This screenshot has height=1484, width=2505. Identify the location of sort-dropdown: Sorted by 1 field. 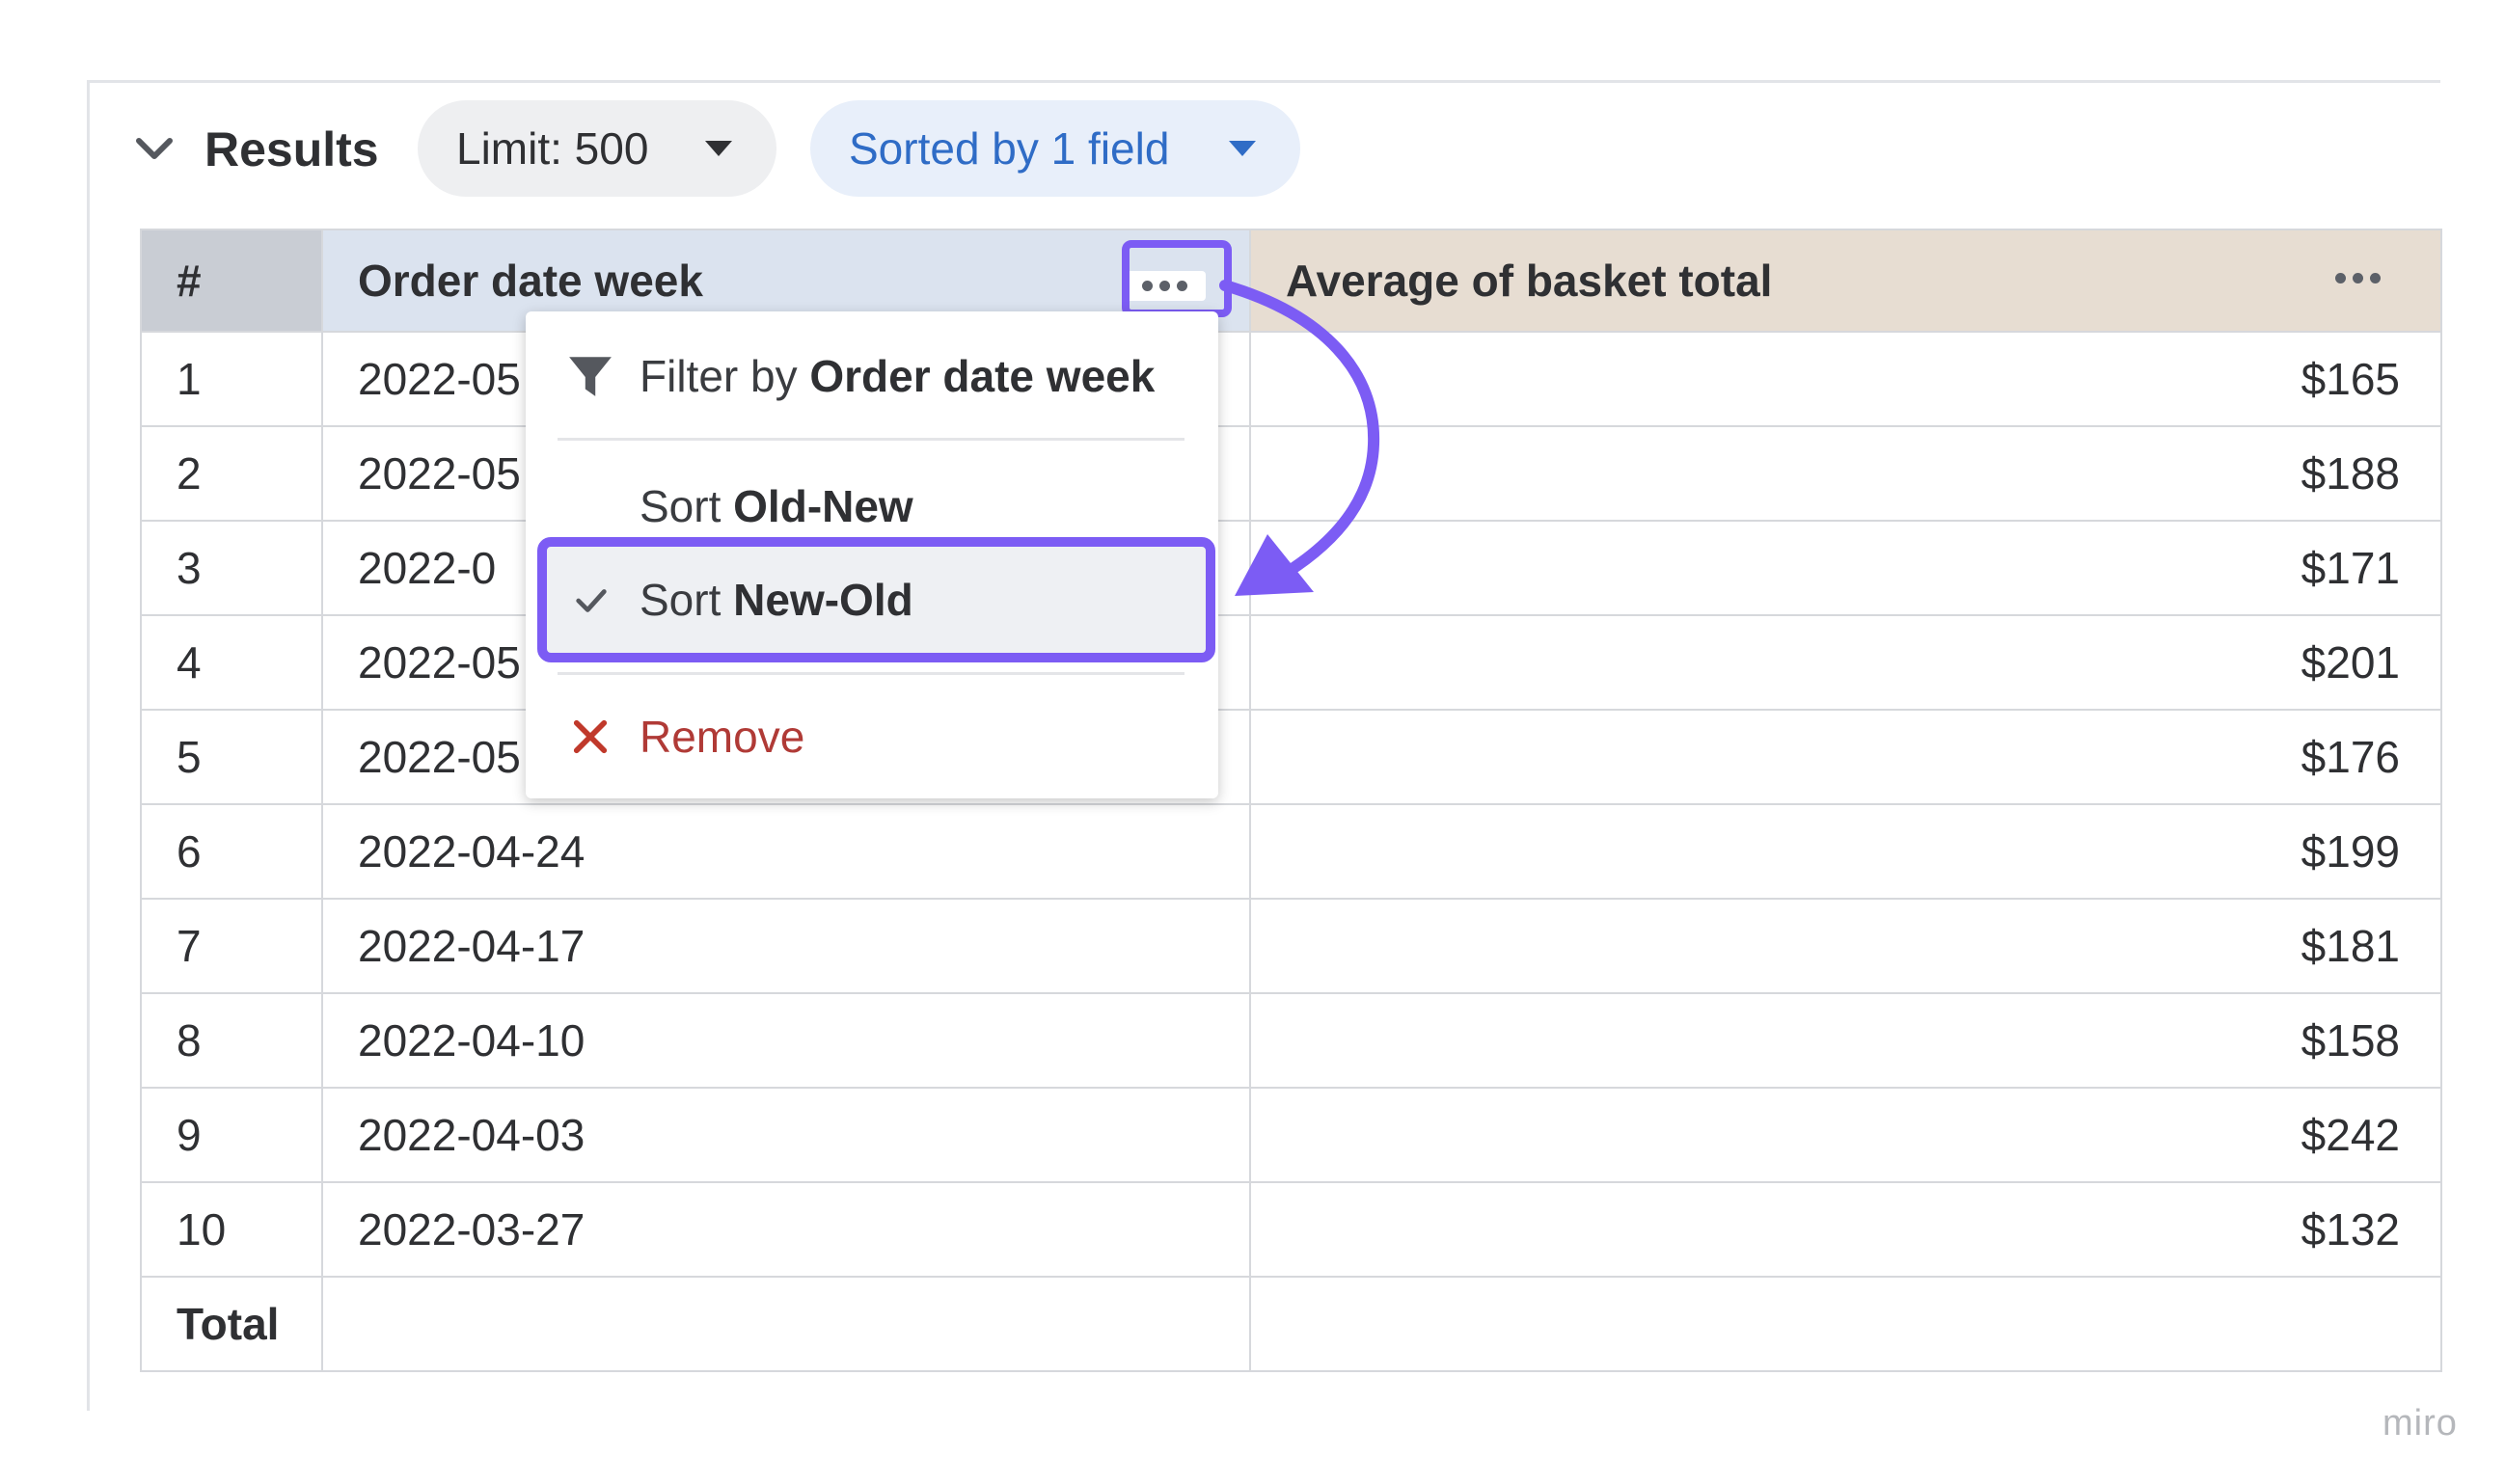
(1055, 148).